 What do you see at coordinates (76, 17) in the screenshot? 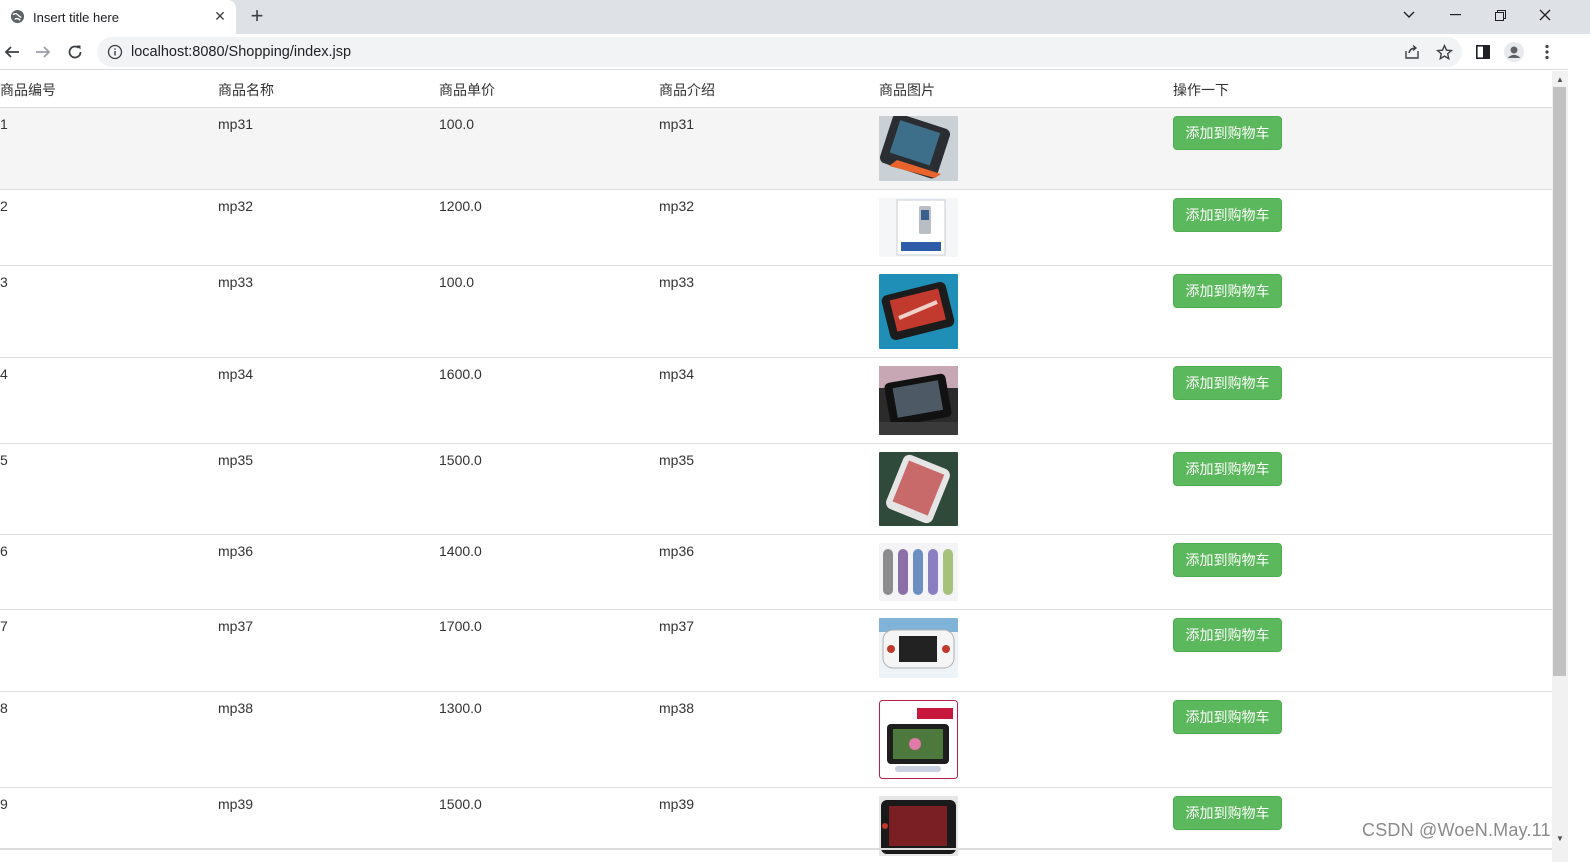
I see `tab-title: Insert title here` at bounding box center [76, 17].